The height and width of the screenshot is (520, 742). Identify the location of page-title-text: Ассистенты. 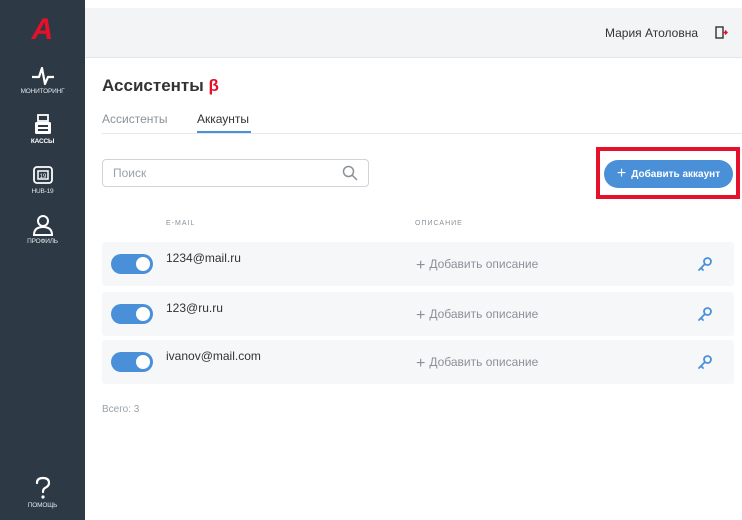
(153, 85).